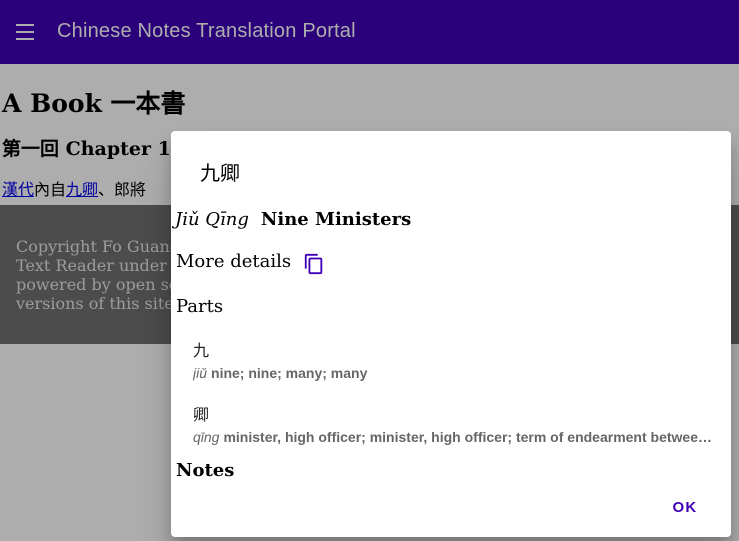 This screenshot has width=739, height=541. I want to click on parts-heading: Parts, so click(200, 306).